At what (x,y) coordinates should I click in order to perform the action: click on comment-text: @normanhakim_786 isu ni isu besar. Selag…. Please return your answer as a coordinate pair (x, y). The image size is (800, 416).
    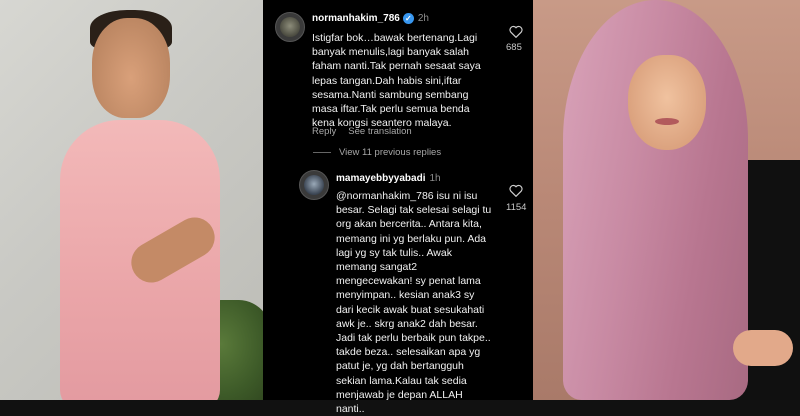
    Looking at the image, I should click on (414, 303).